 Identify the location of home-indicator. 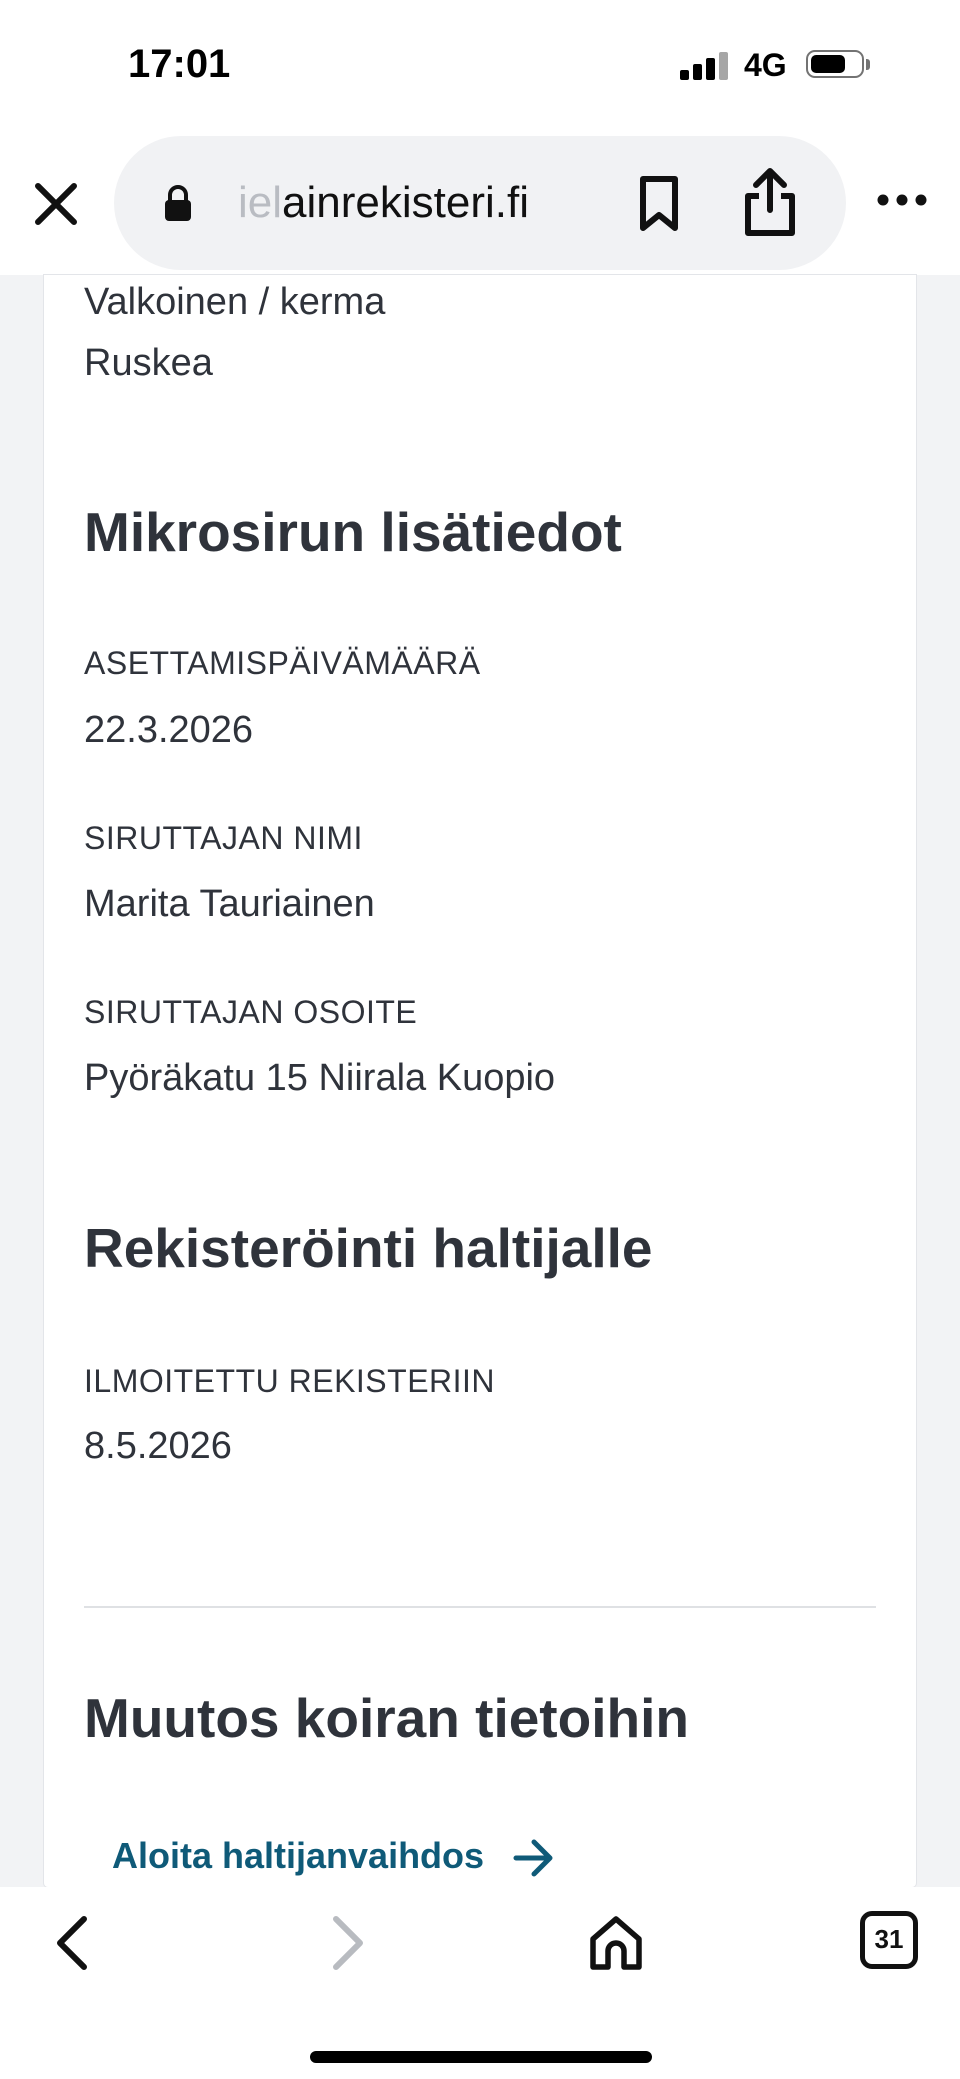
(481, 2057).